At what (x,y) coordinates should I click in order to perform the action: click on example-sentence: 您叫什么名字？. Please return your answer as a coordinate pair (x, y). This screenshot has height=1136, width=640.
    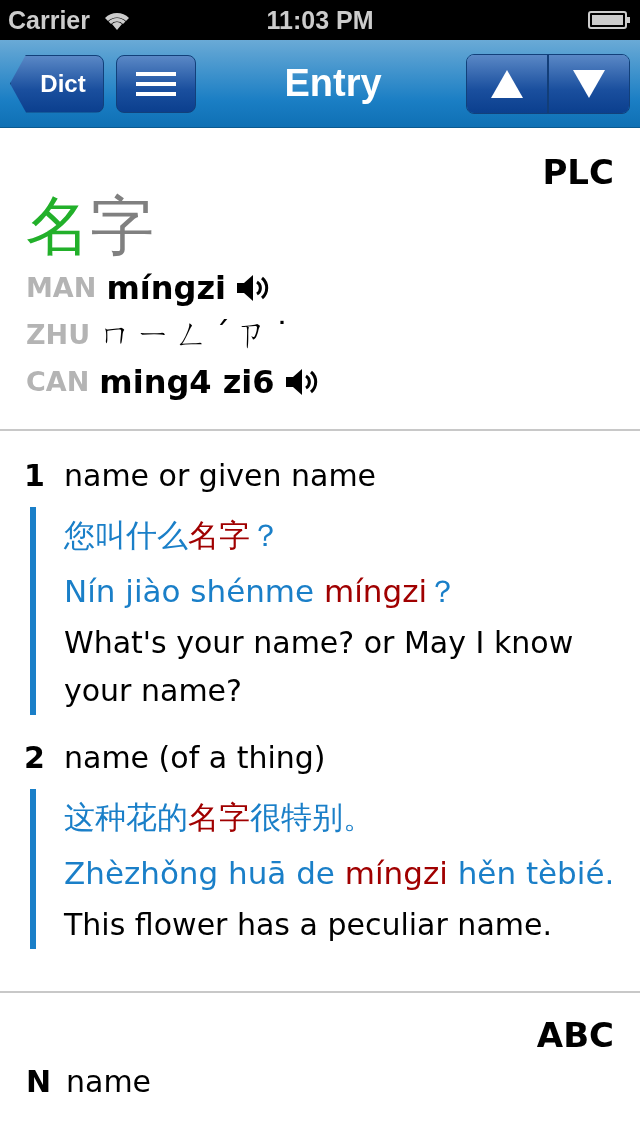
    Looking at the image, I should click on (173, 535).